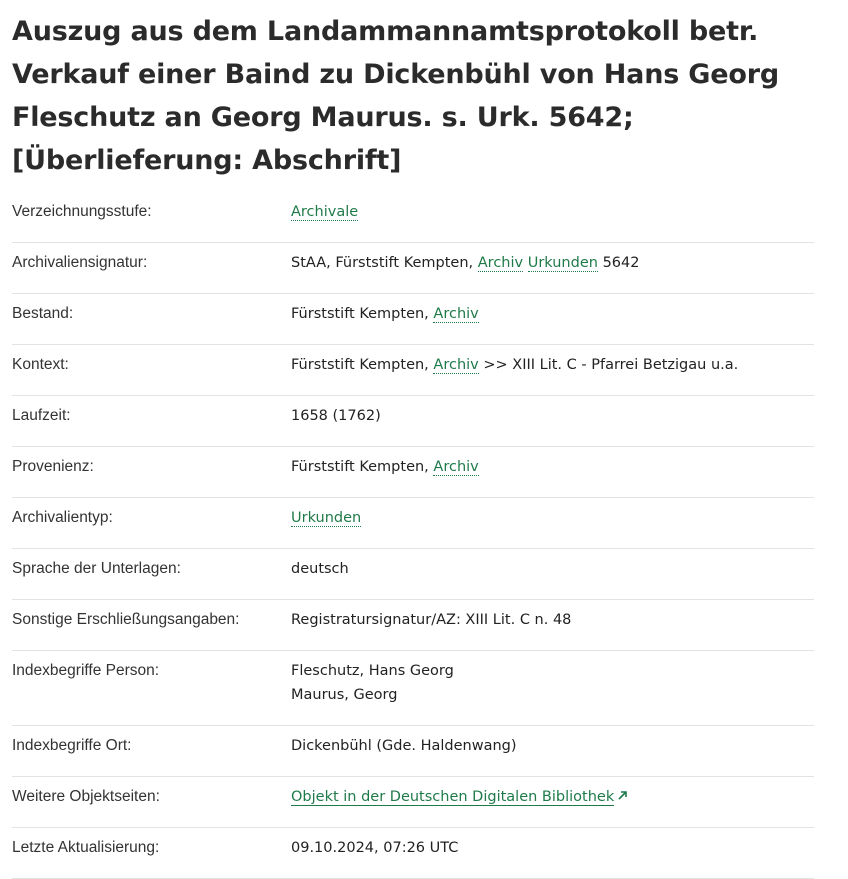 This screenshot has height=879, width=848. What do you see at coordinates (62, 517) in the screenshot?
I see `row-label: Archivalientyp:` at bounding box center [62, 517].